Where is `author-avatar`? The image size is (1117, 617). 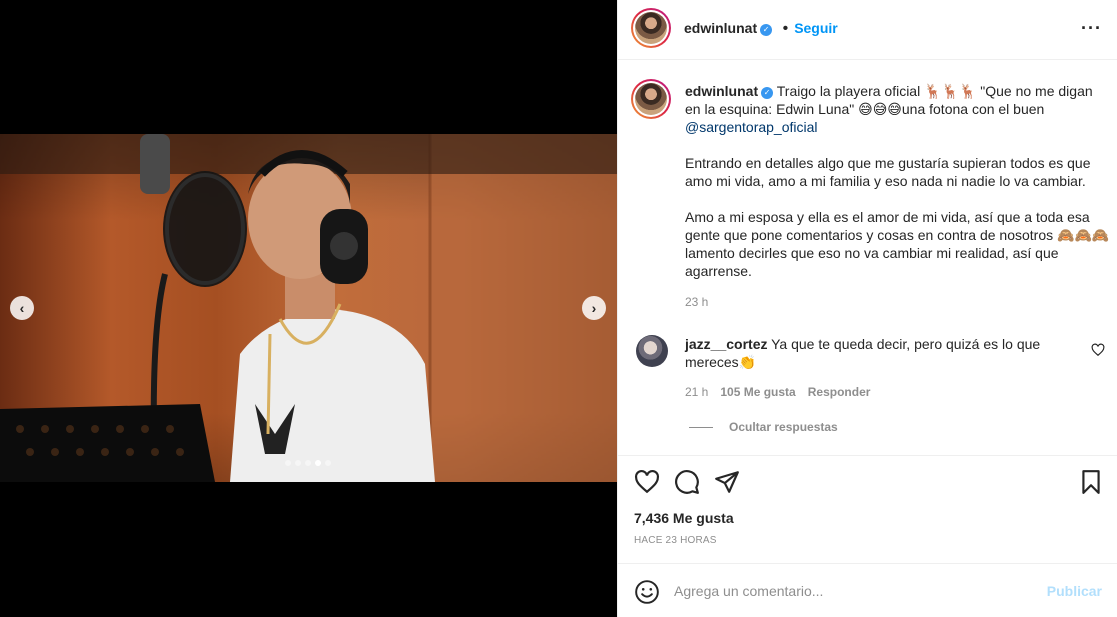
author-avatar is located at coordinates (651, 28).